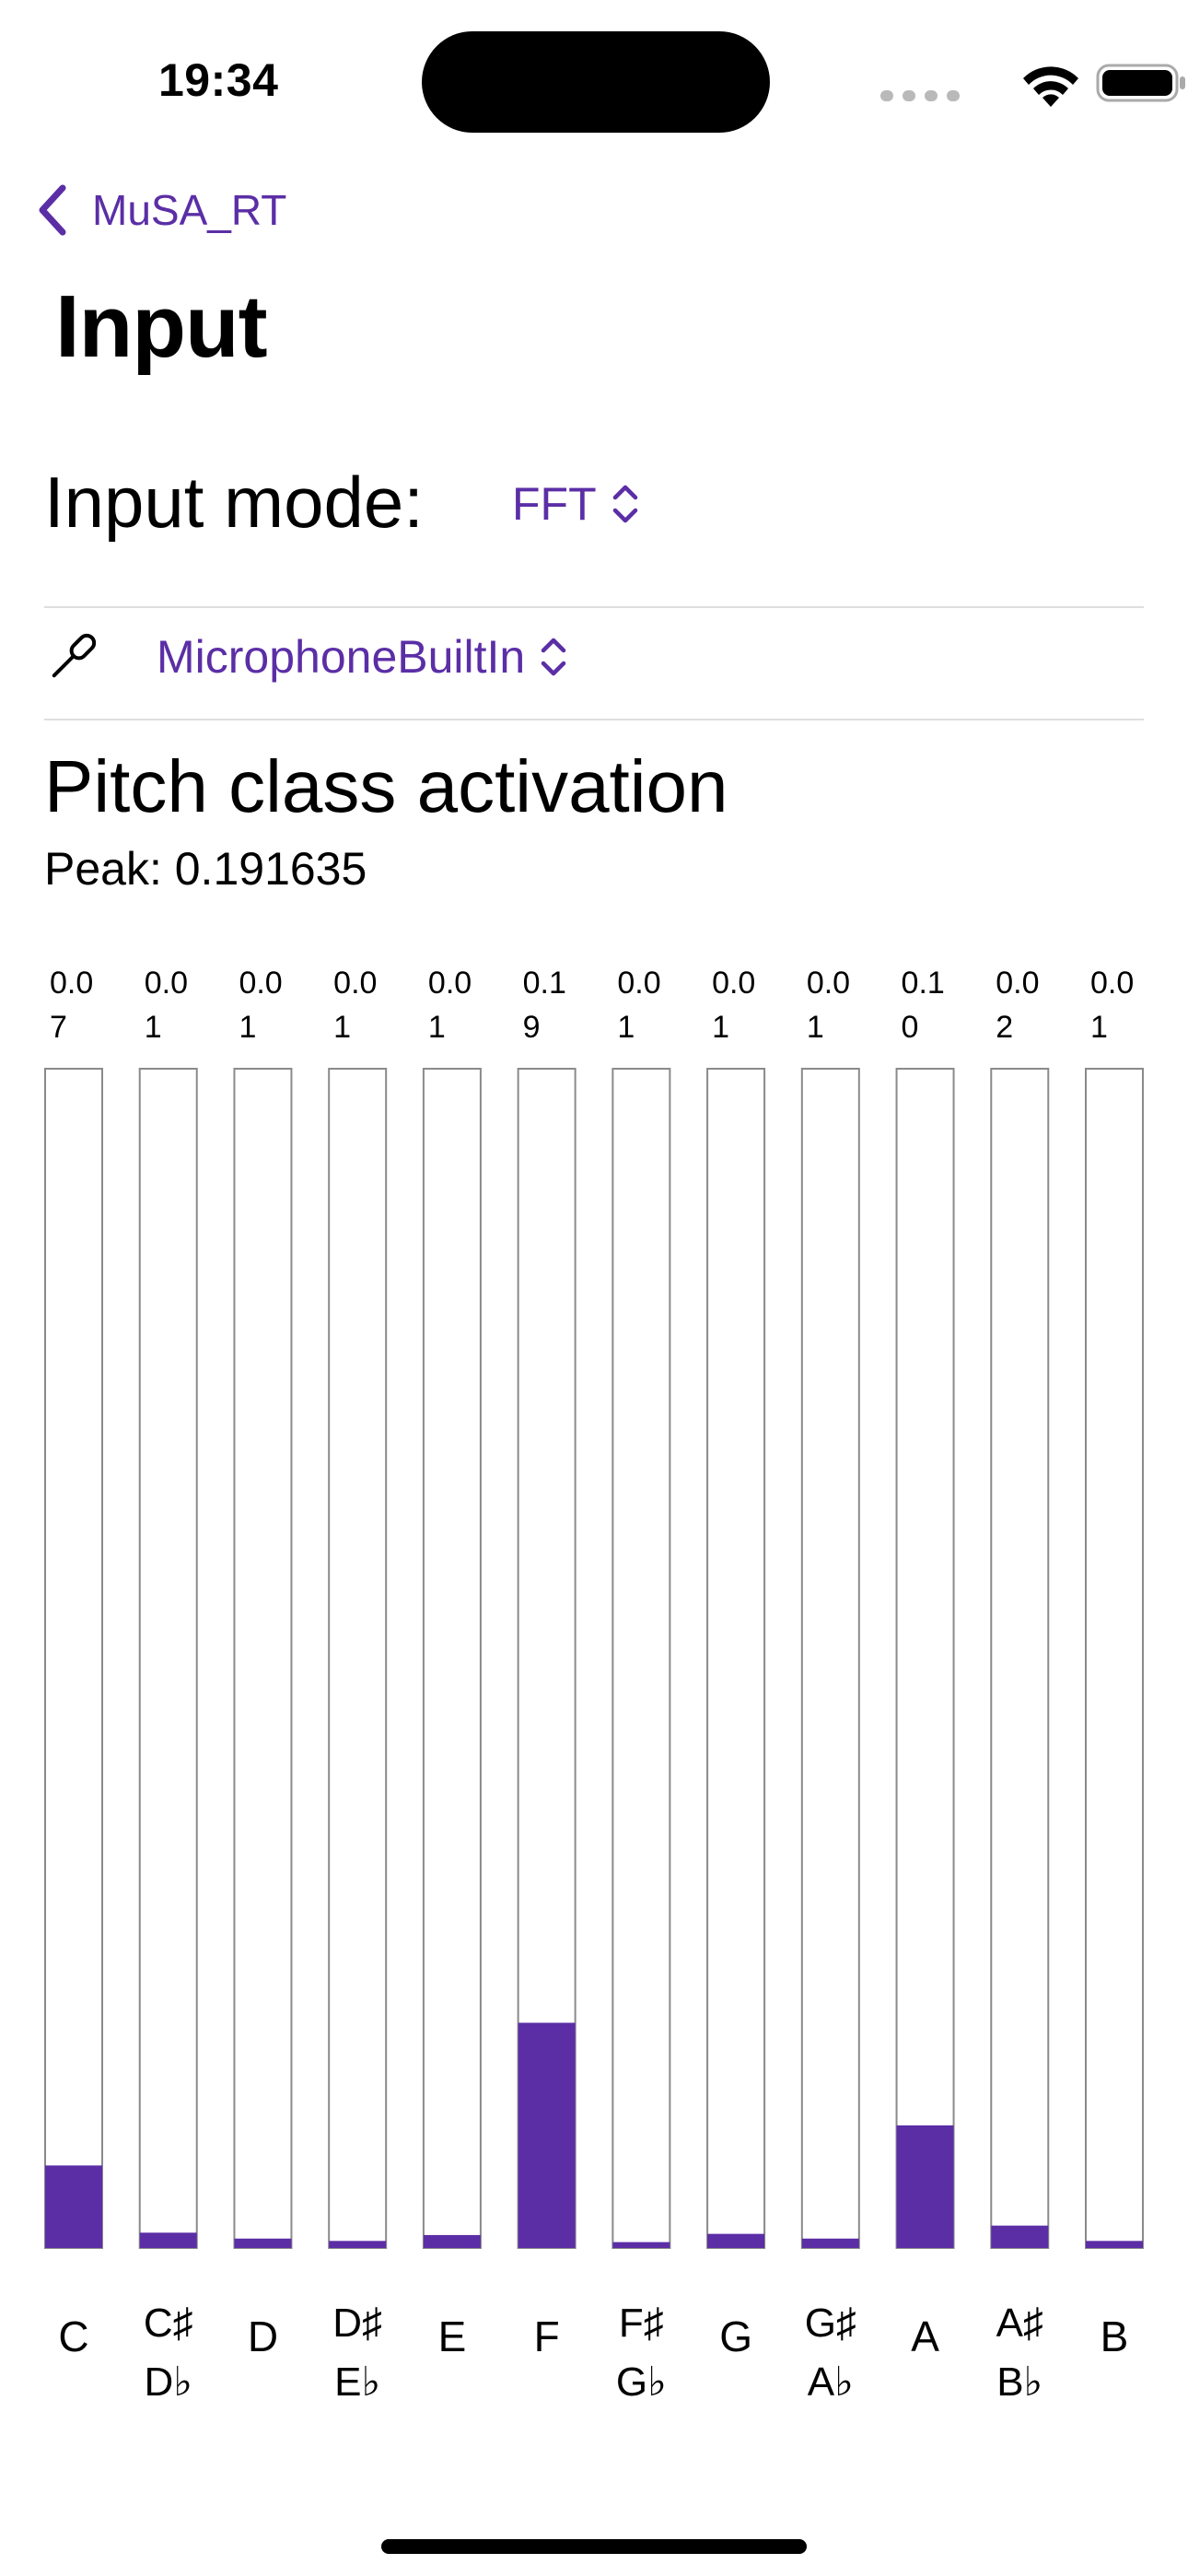  What do you see at coordinates (831, 2382) in the screenshot?
I see `pitch-class-label: A♭` at bounding box center [831, 2382].